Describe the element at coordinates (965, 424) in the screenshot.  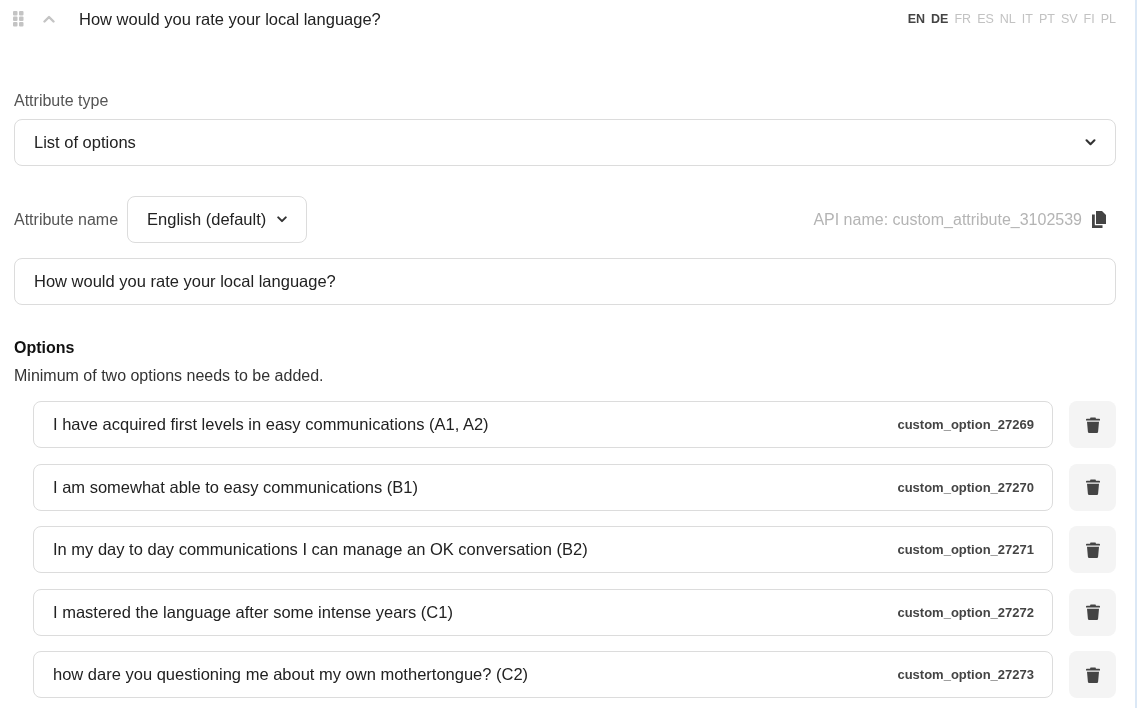
I see `option-api-name: custom_option_27269` at that location.